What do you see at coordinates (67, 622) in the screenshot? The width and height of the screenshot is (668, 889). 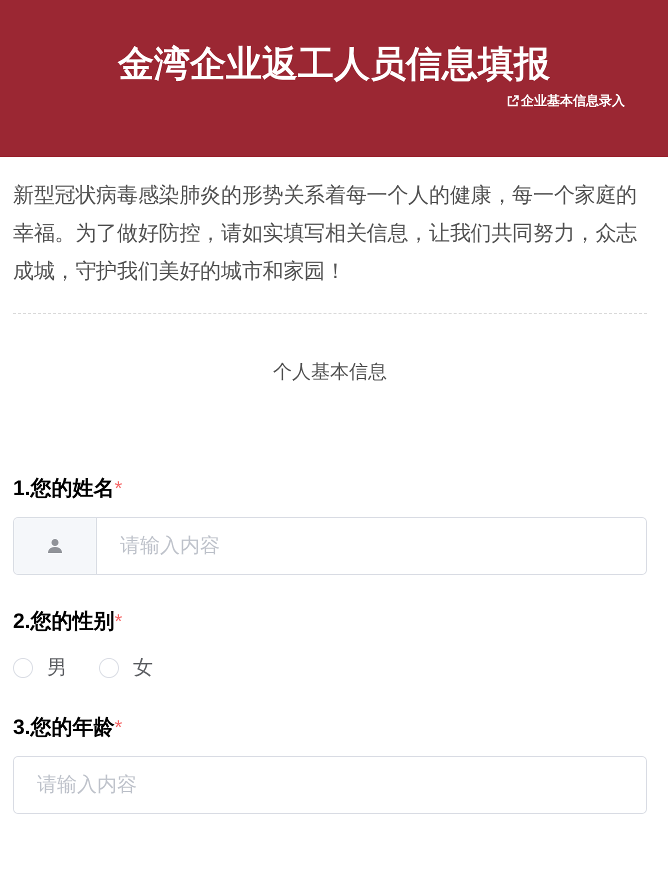 I see `question-label: 2.您的性别*` at bounding box center [67, 622].